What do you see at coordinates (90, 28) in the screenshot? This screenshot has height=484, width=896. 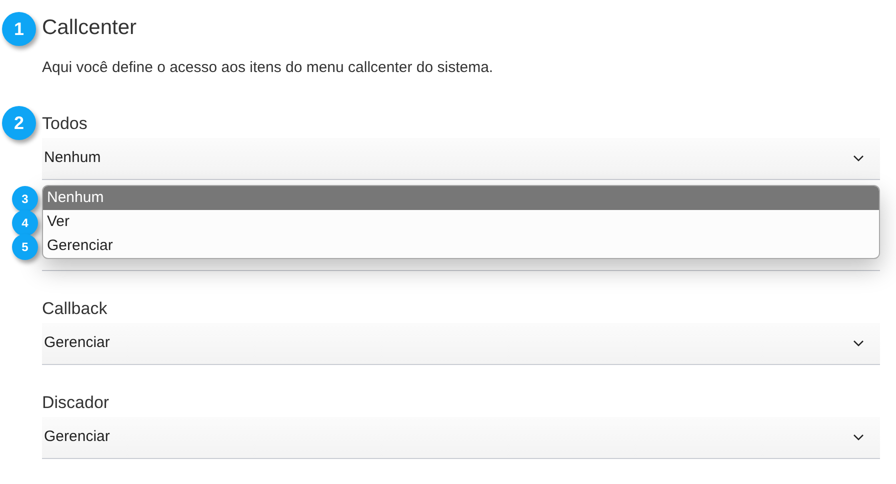 I see `page-title: Callcenter` at bounding box center [90, 28].